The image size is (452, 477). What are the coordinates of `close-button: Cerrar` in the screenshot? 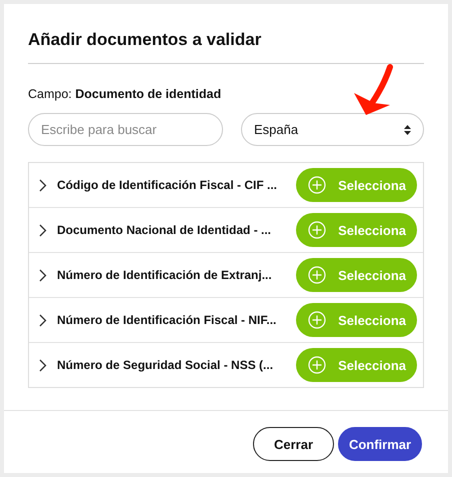 It's located at (293, 444).